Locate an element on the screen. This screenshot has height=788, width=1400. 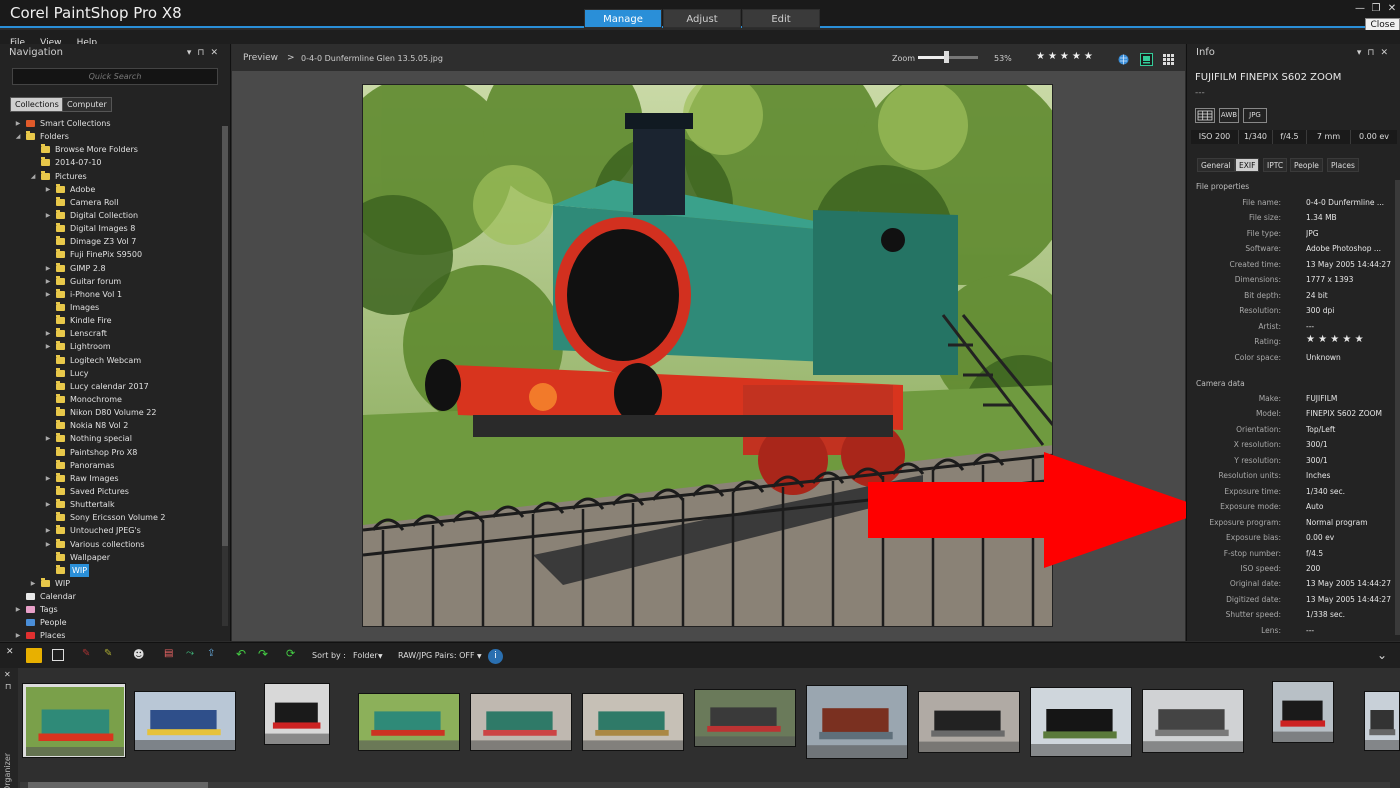
tab-iptc: IPTC is located at coordinates (1275, 165).